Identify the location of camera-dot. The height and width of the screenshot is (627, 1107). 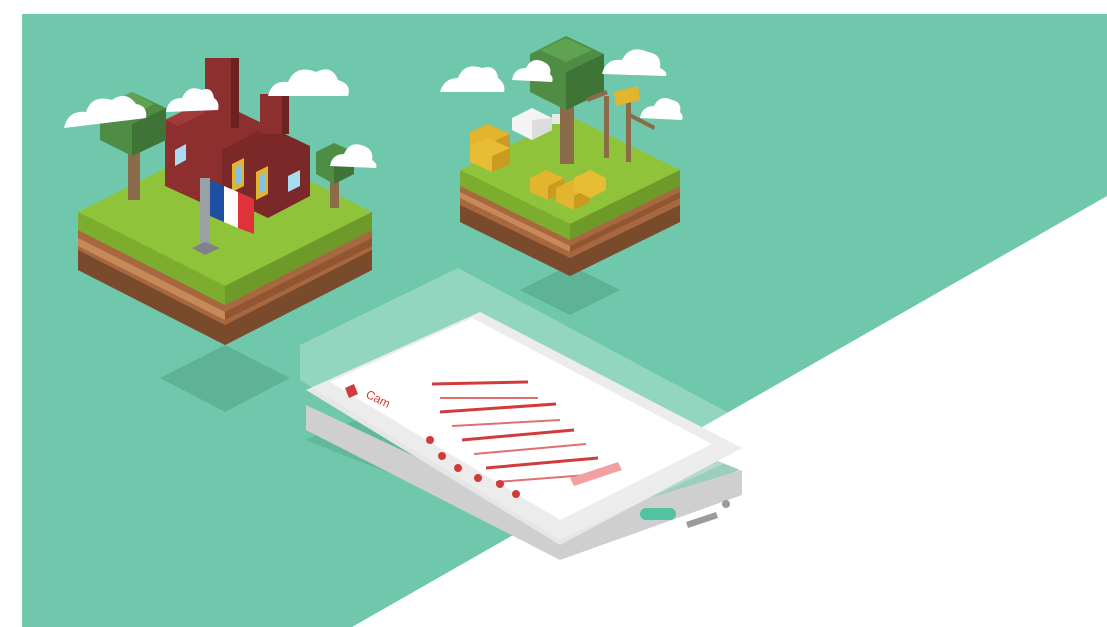
(726, 504).